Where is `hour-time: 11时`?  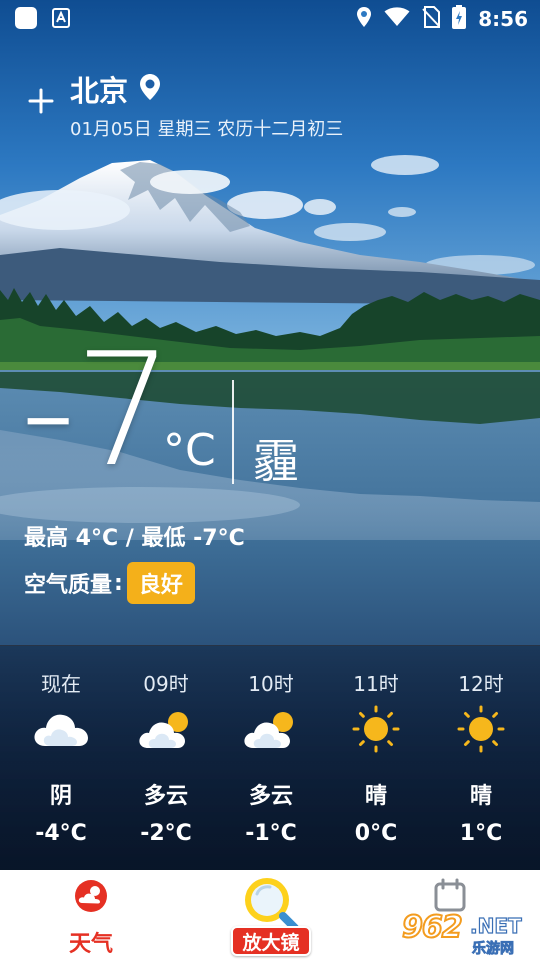 hour-time: 11时 is located at coordinates (376, 684).